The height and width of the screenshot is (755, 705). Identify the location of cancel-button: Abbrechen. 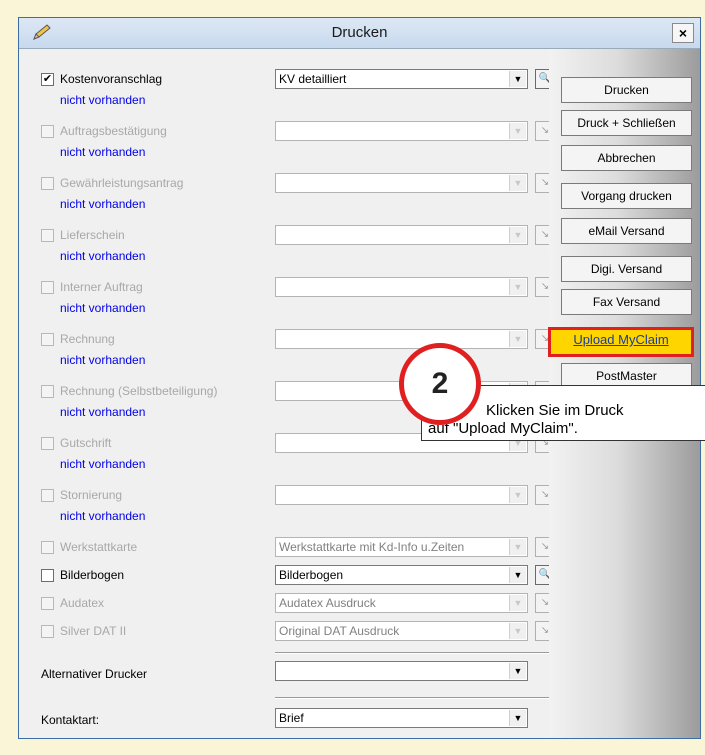
(626, 158).